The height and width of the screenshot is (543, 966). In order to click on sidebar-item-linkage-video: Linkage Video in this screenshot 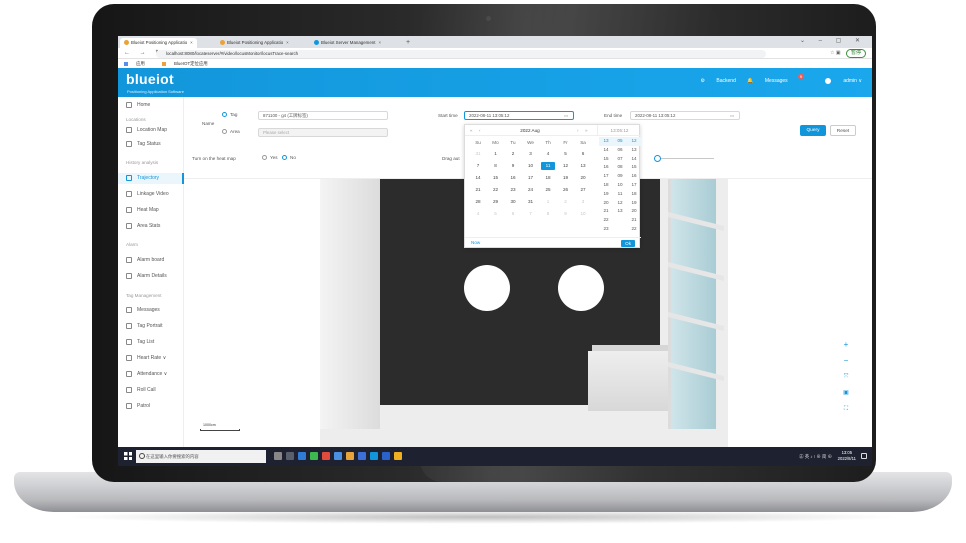, I will do `click(151, 194)`.